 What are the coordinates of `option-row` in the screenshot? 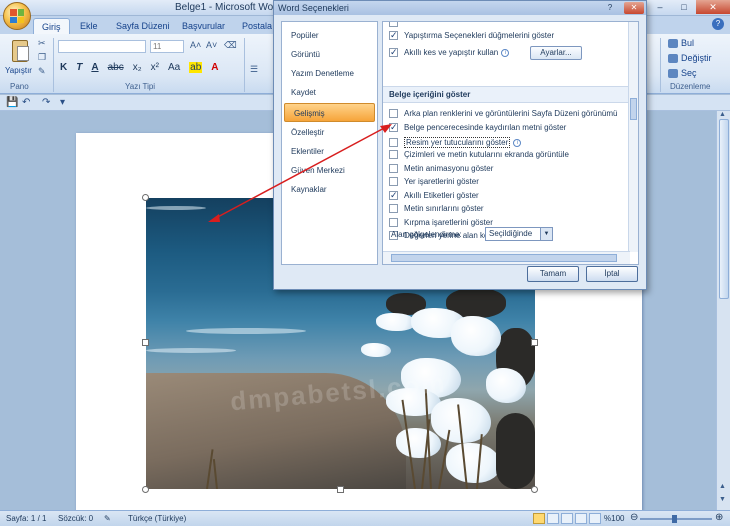 It's located at (396, 24).